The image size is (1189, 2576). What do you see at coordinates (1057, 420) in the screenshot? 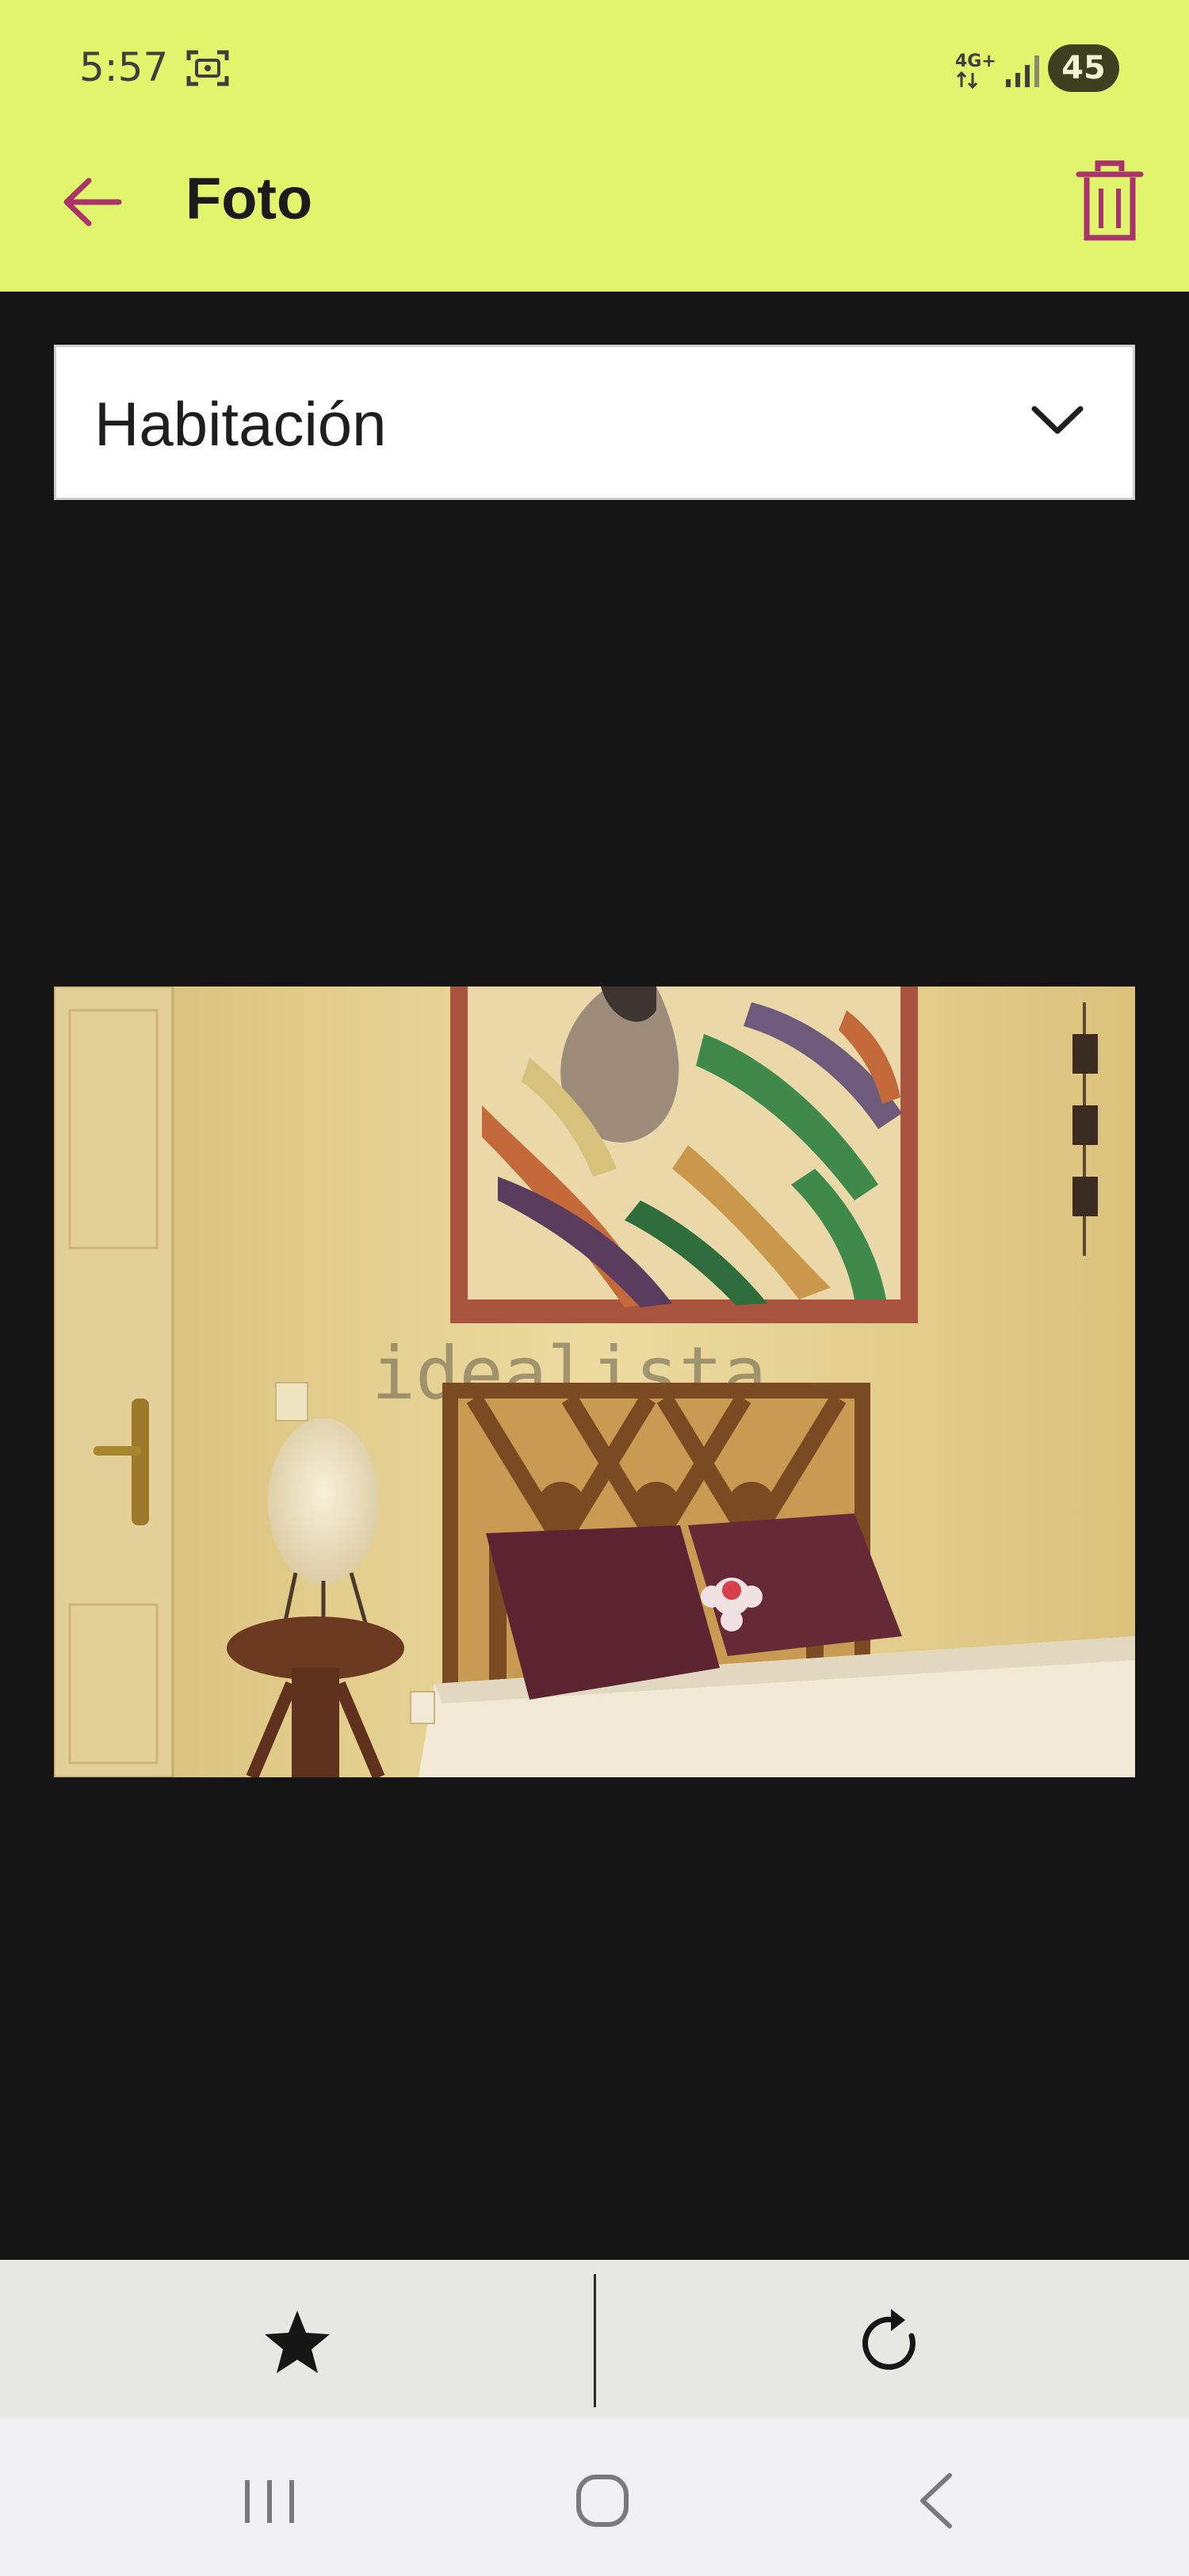
I see `chevron-down-icon` at bounding box center [1057, 420].